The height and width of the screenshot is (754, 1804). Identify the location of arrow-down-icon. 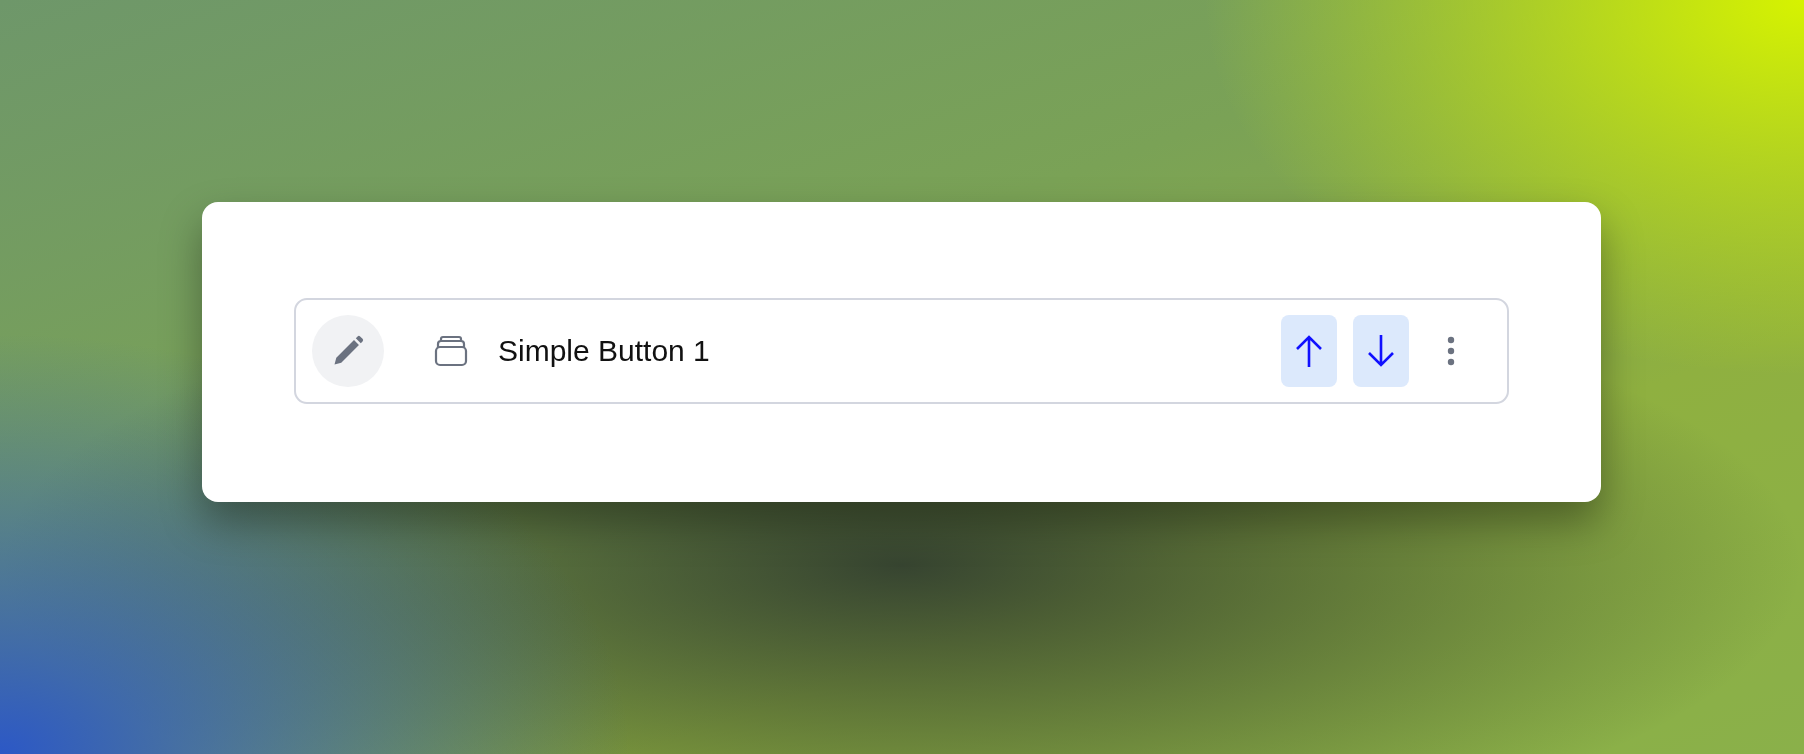
(1381, 351).